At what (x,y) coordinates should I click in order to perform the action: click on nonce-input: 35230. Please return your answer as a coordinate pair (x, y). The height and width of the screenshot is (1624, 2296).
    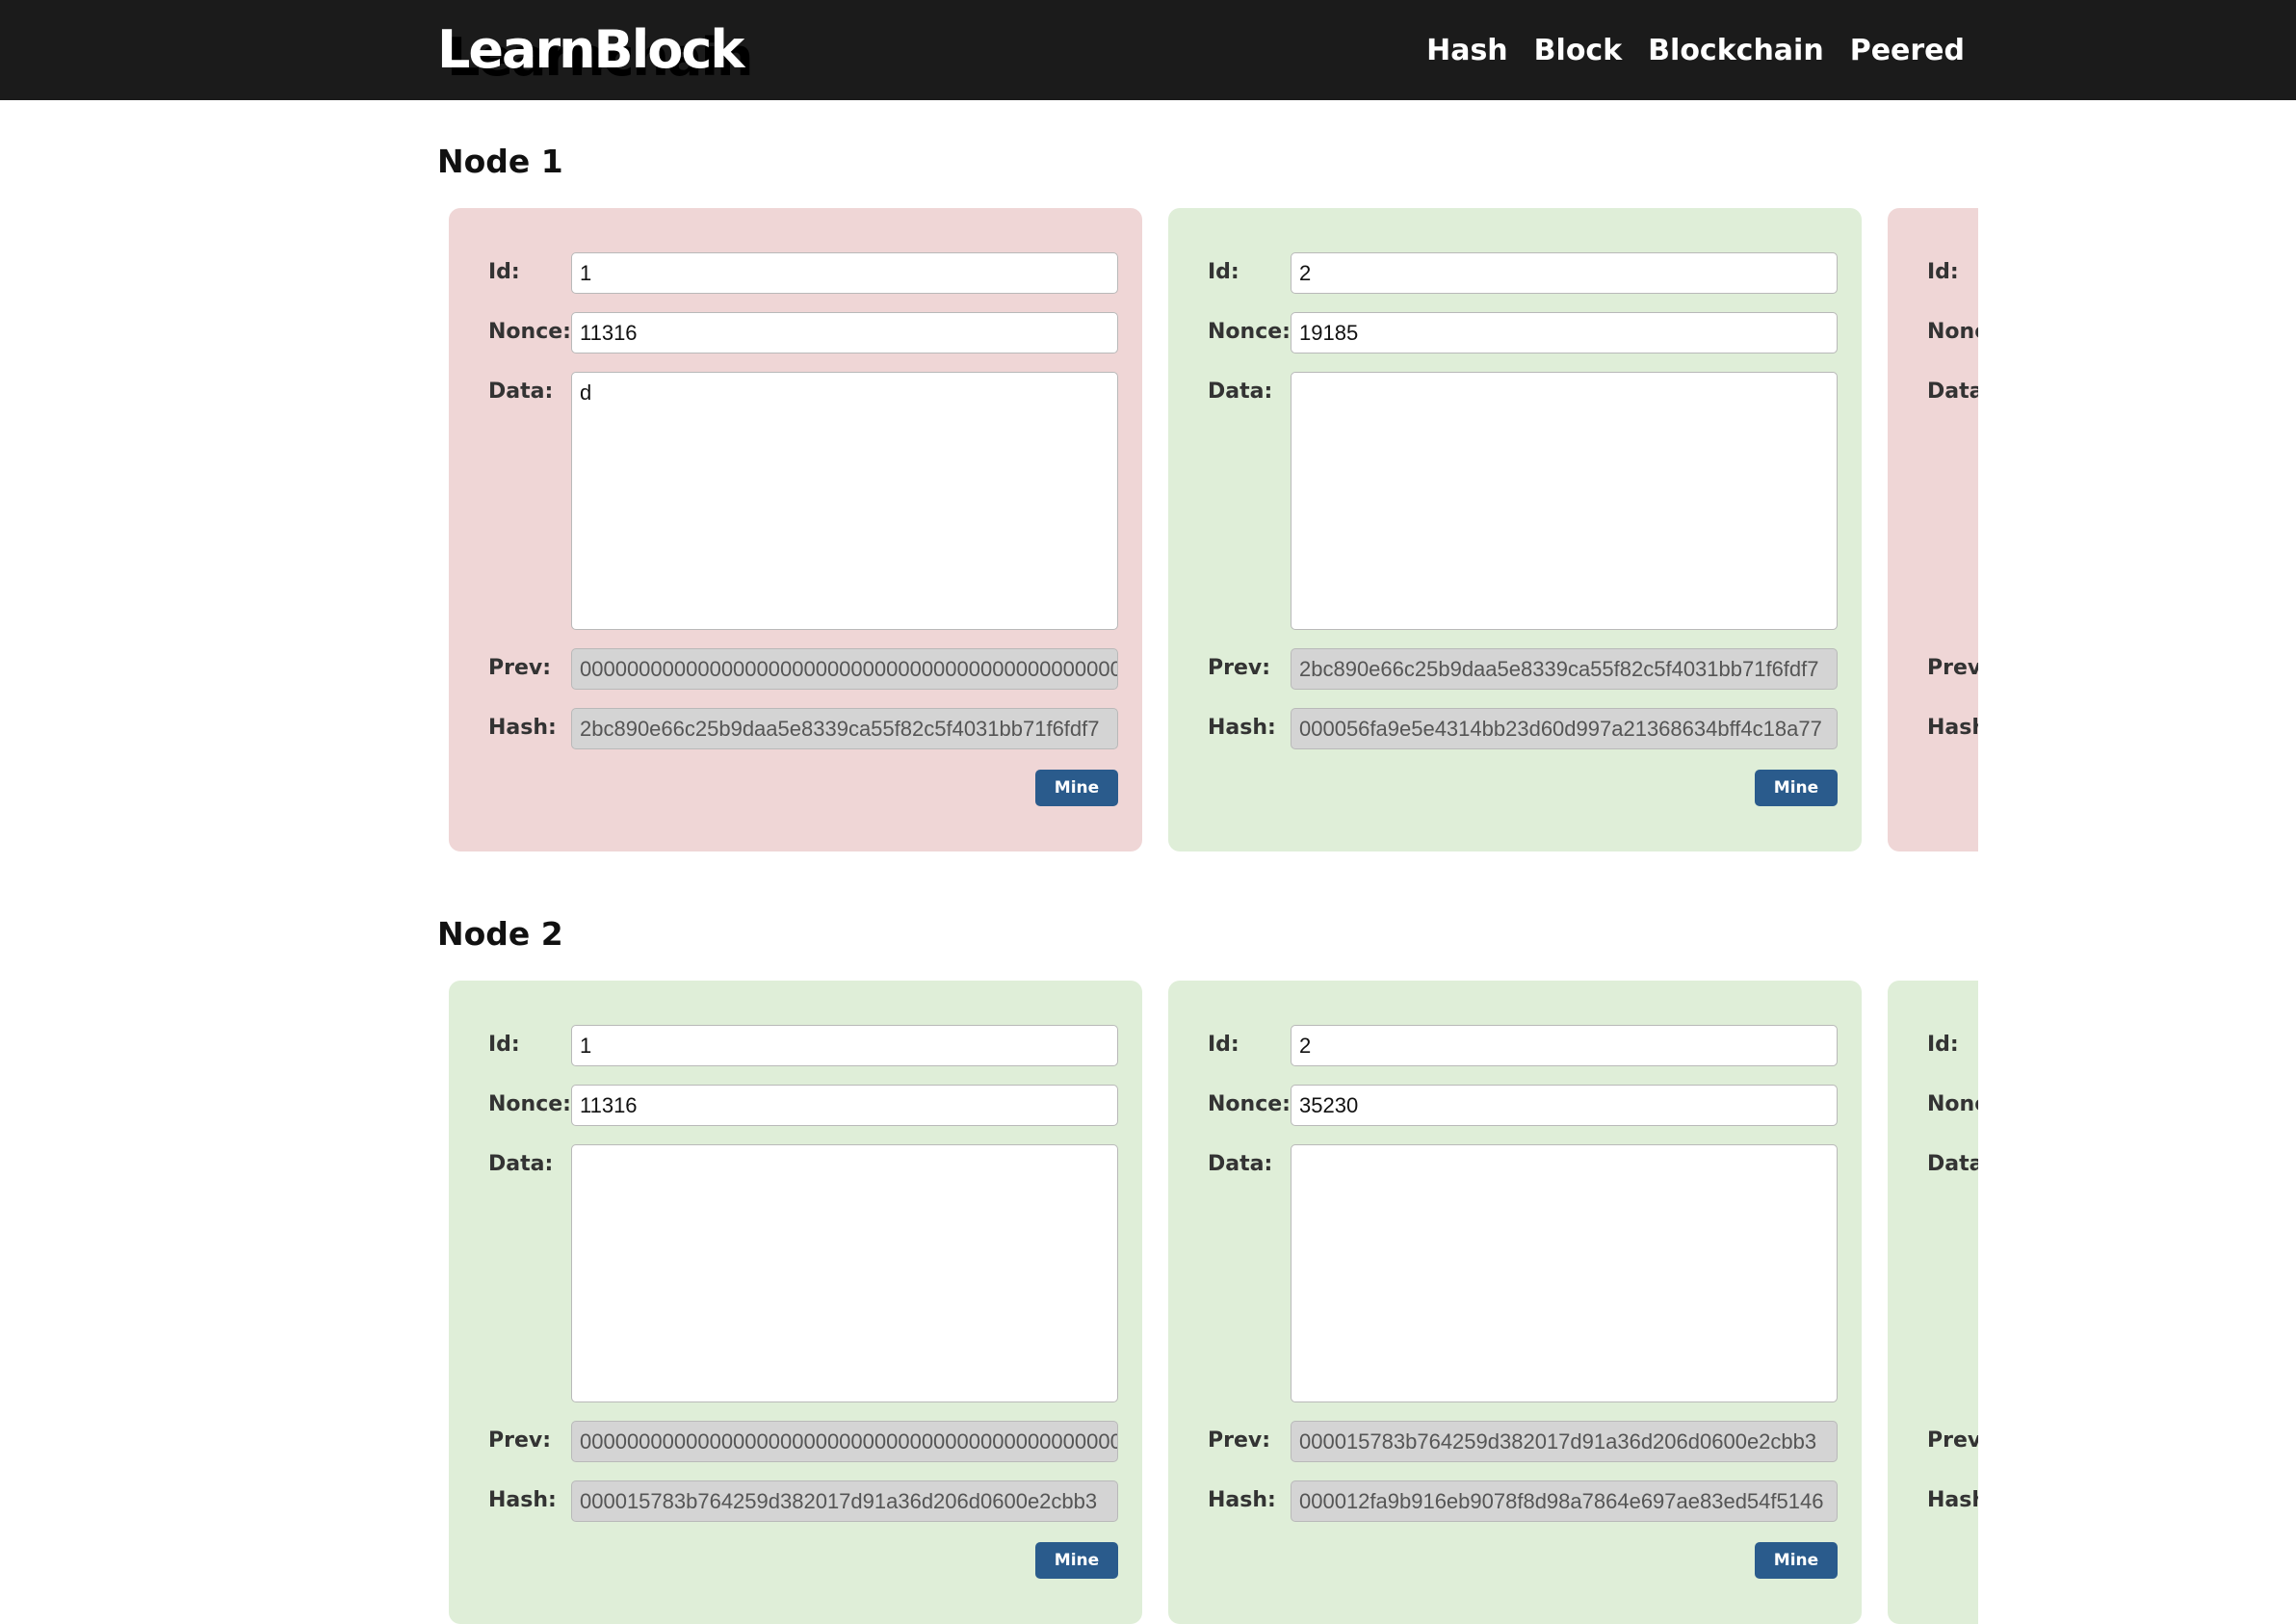
    Looking at the image, I should click on (1564, 1105).